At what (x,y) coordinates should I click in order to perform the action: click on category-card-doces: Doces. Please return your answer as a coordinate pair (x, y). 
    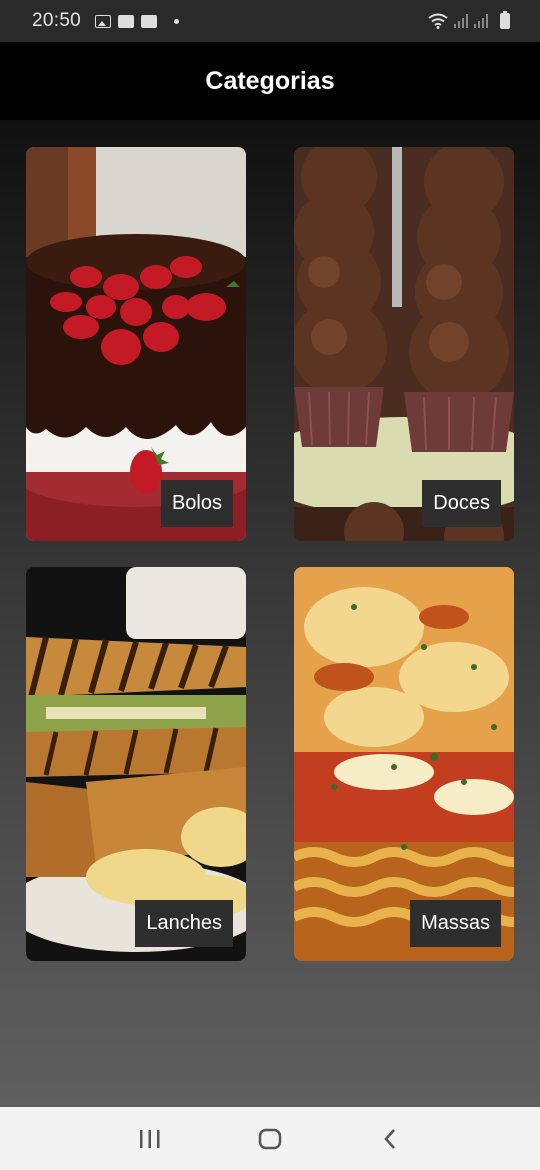
    Looking at the image, I should click on (404, 344).